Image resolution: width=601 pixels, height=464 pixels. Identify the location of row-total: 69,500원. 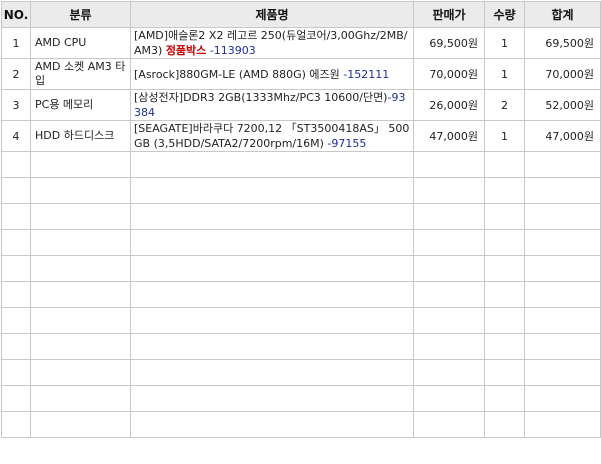
(562, 43).